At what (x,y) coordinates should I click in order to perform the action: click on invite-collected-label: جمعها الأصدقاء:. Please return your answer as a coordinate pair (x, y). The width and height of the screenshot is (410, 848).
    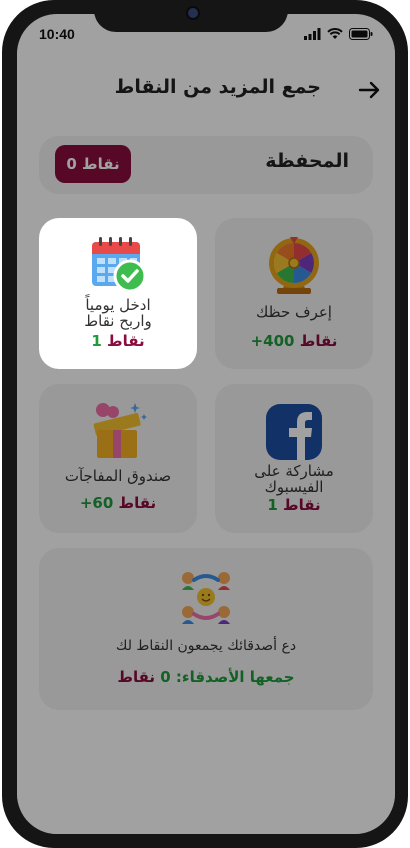
    Looking at the image, I should click on (235, 677).